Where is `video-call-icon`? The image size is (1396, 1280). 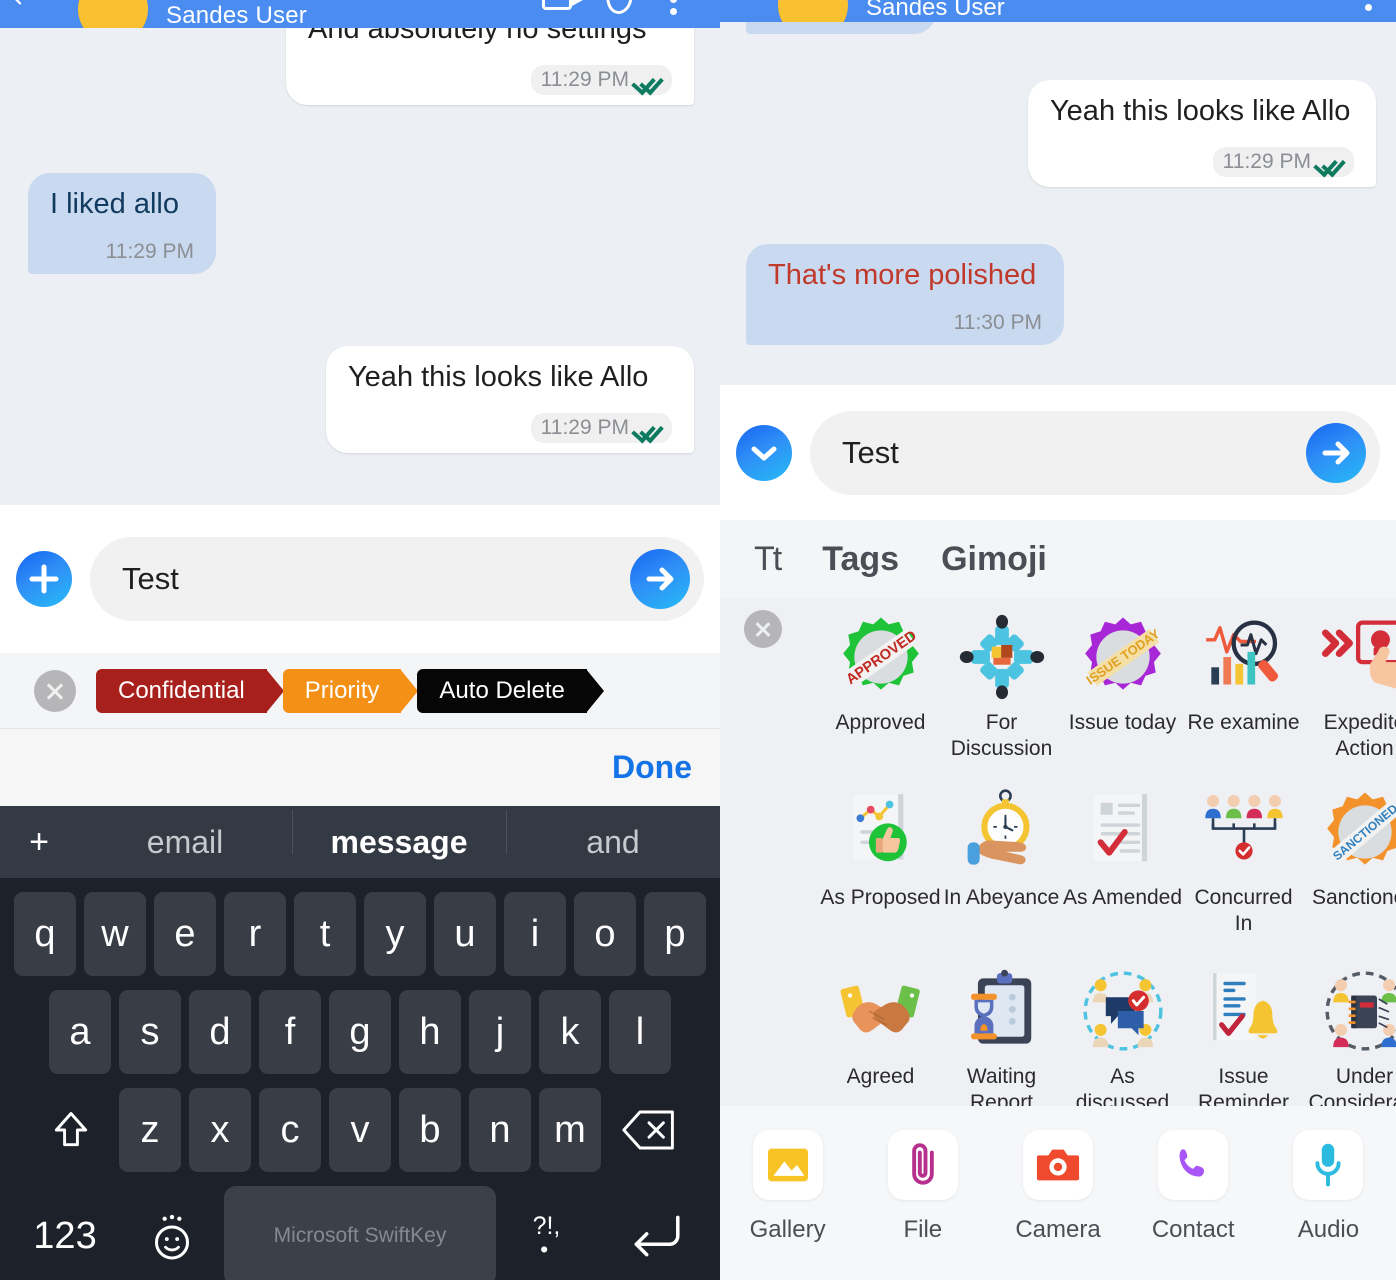
video-call-icon is located at coordinates (562, 8).